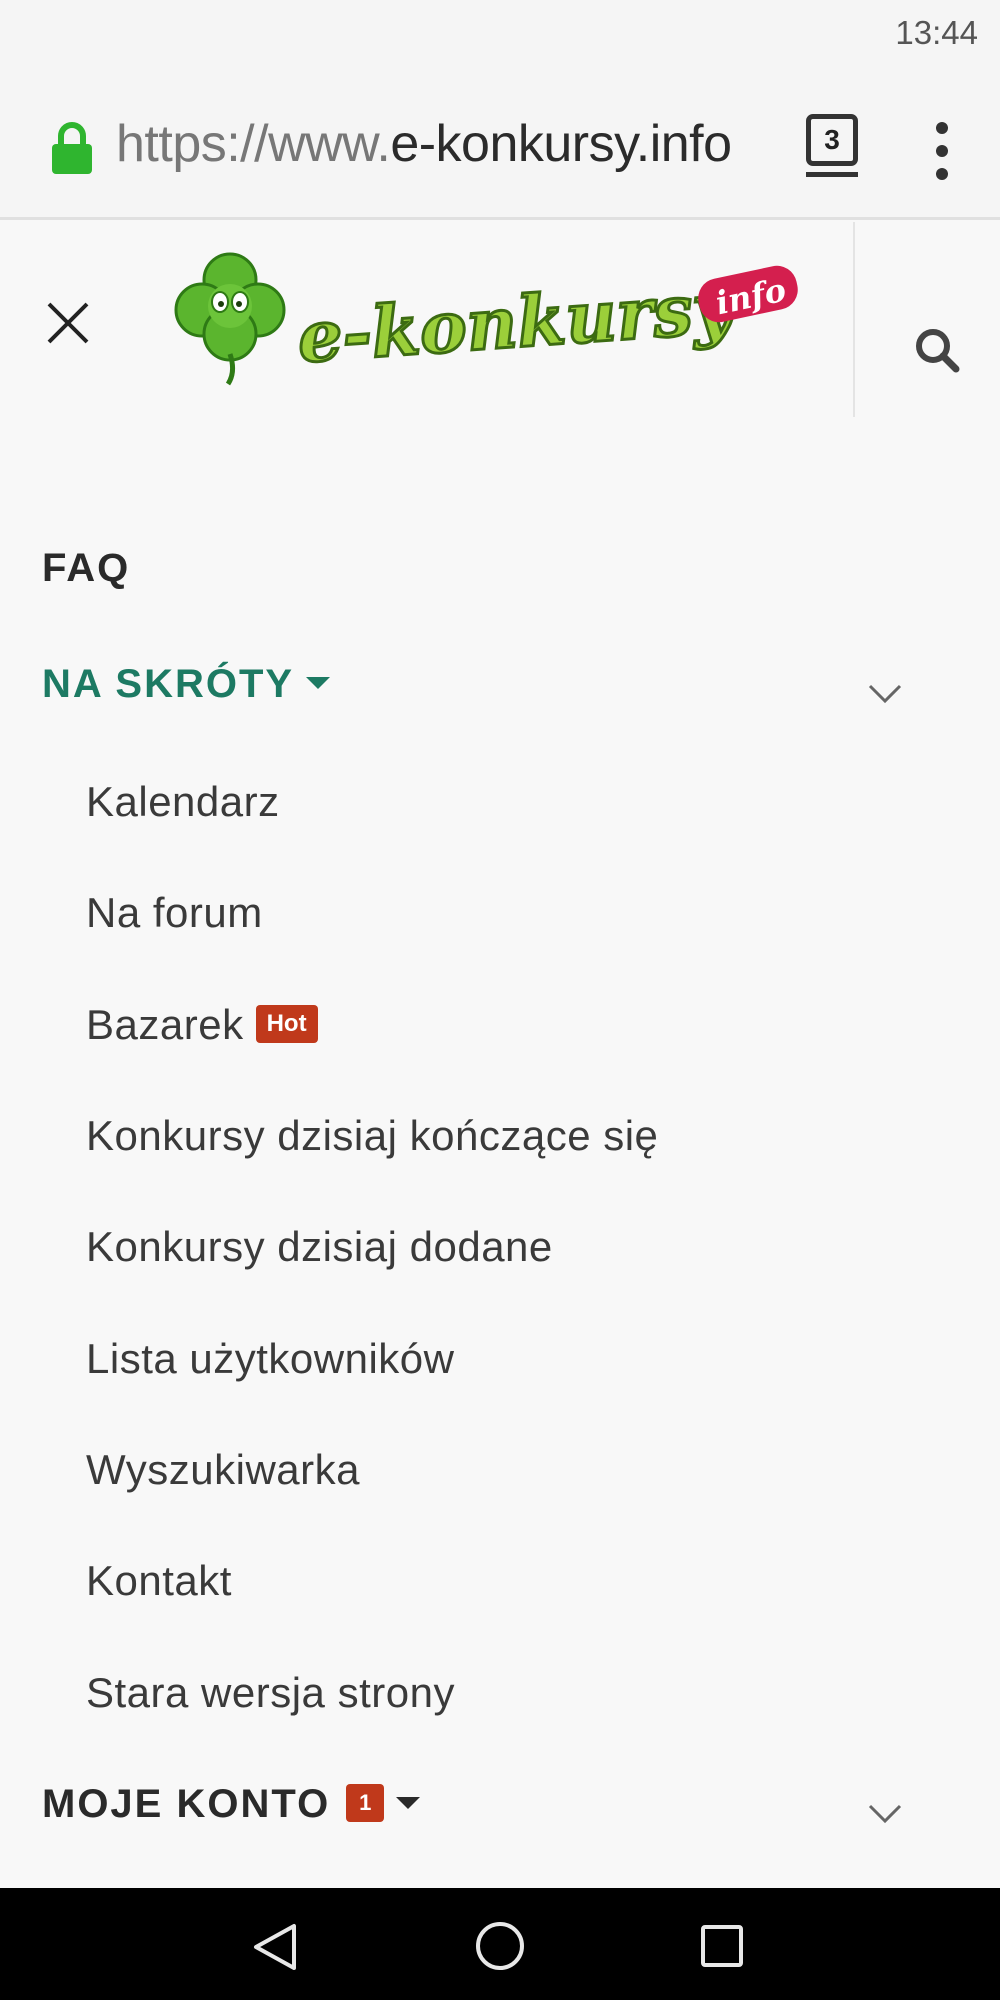 This screenshot has width=1000, height=2000. What do you see at coordinates (253, 144) in the screenshot?
I see `url-scheme: https://www.` at bounding box center [253, 144].